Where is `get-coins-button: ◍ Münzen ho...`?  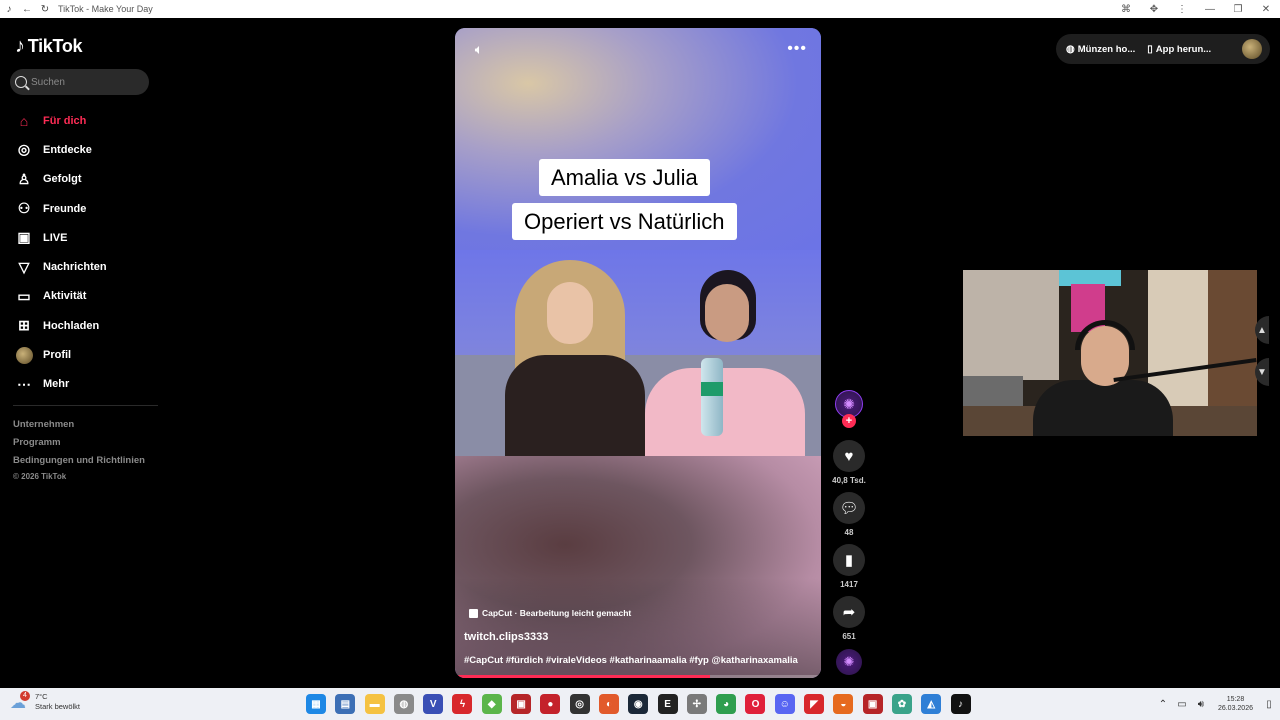
get-coins-button: ◍ Münzen ho... is located at coordinates (1100, 49).